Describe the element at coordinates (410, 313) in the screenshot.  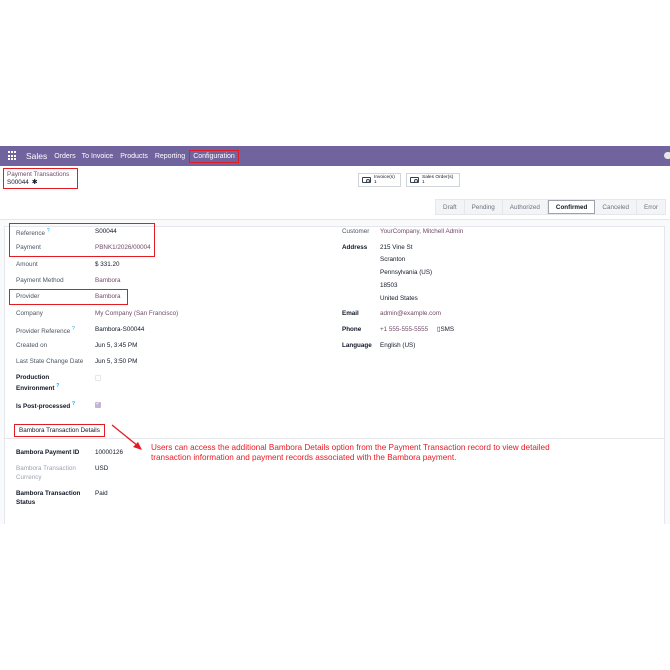
I see `email-link: admin@example.com` at that location.